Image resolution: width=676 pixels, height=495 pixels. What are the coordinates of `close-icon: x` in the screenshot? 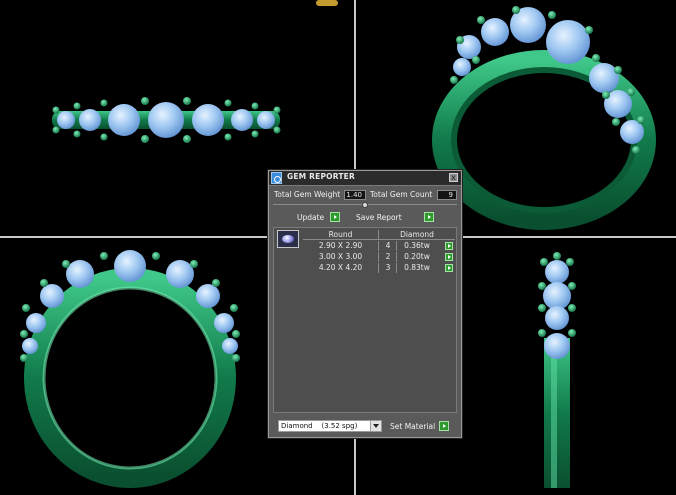 It's located at (453, 177).